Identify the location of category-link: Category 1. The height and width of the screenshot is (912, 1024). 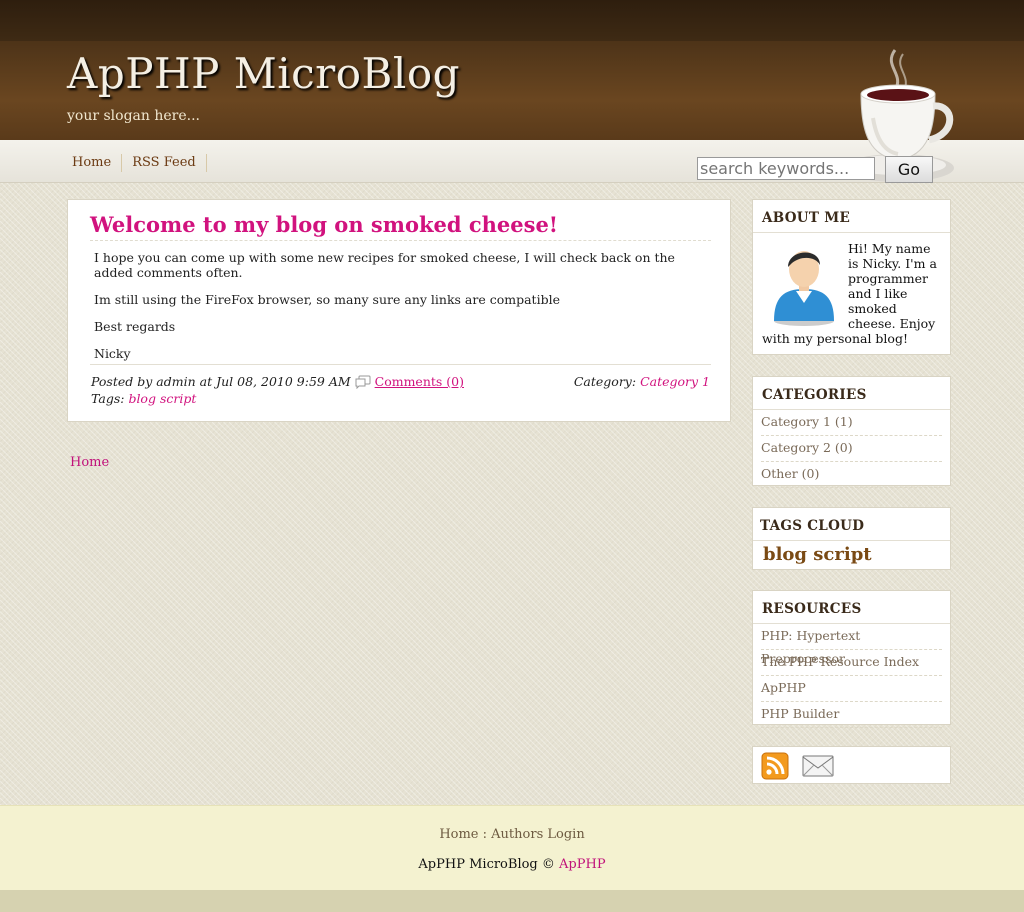
(675, 381).